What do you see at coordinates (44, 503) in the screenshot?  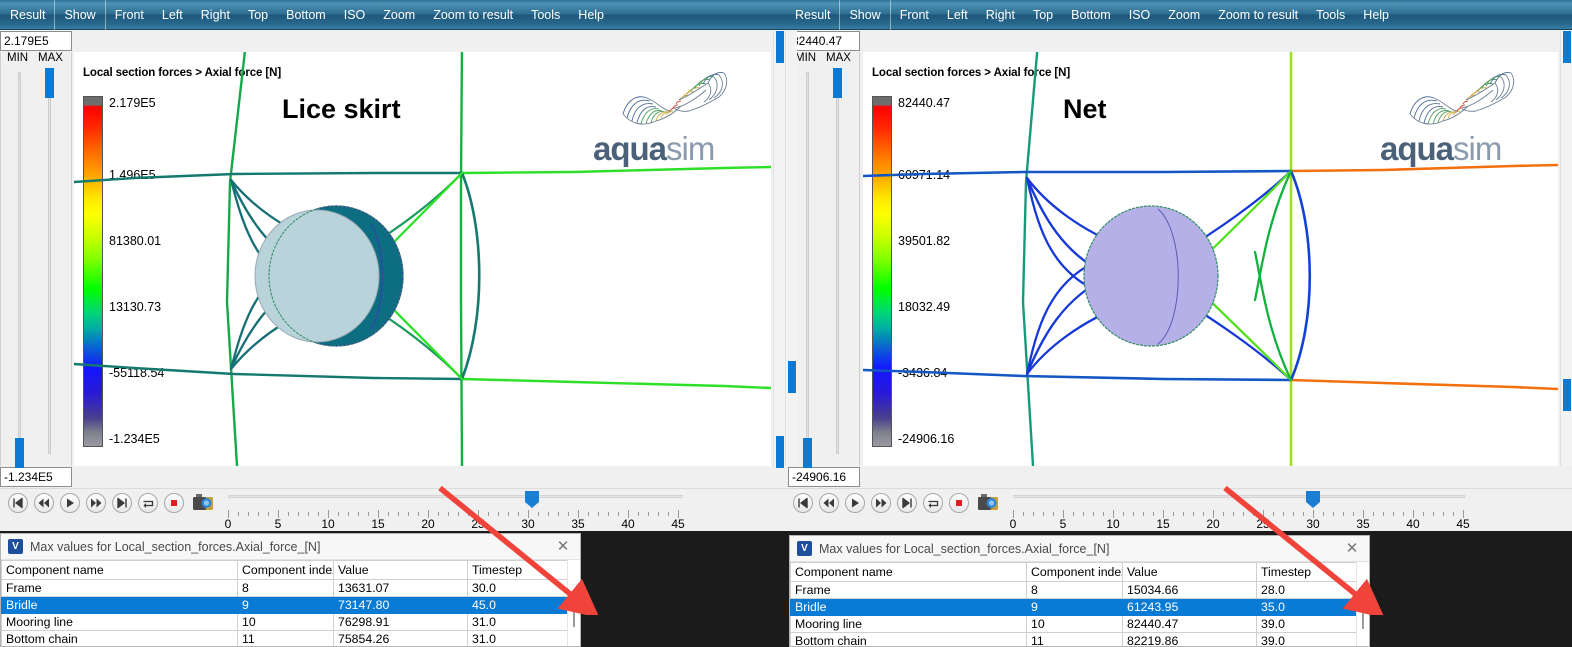 I see `rewind-button` at bounding box center [44, 503].